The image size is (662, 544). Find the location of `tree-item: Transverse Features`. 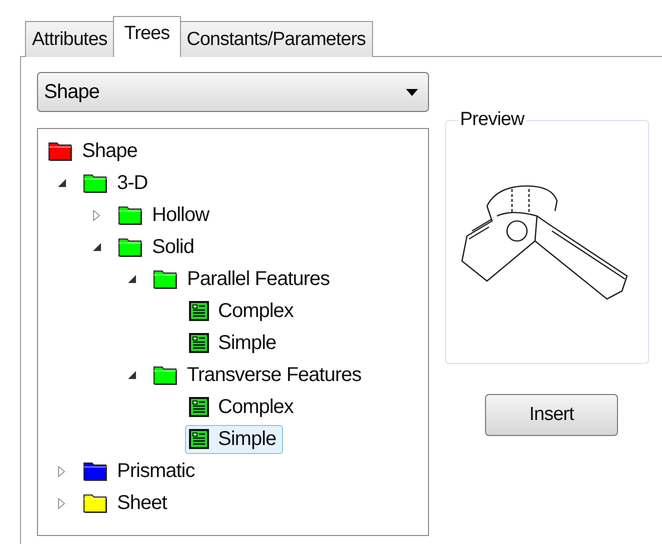

tree-item: Transverse Features is located at coordinates (259, 375).